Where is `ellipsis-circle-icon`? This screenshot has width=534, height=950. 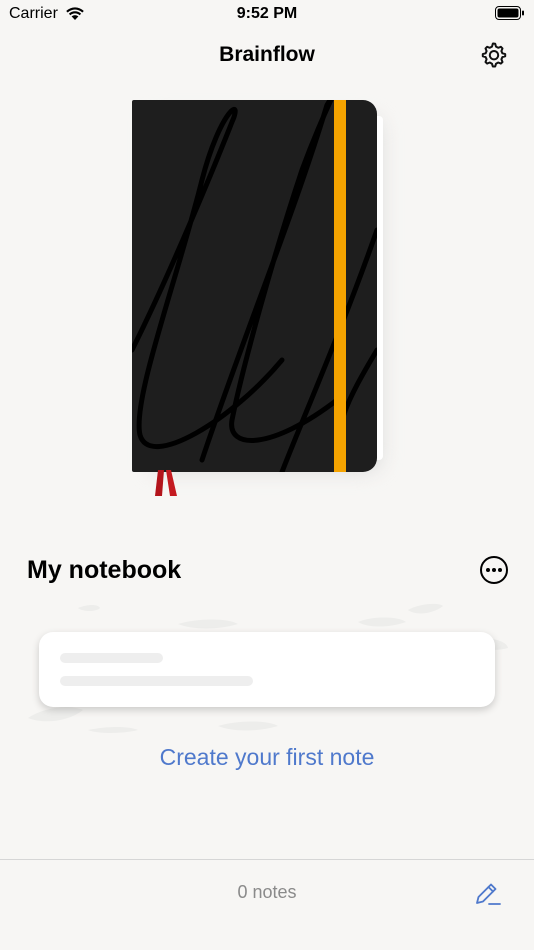 ellipsis-circle-icon is located at coordinates (494, 570).